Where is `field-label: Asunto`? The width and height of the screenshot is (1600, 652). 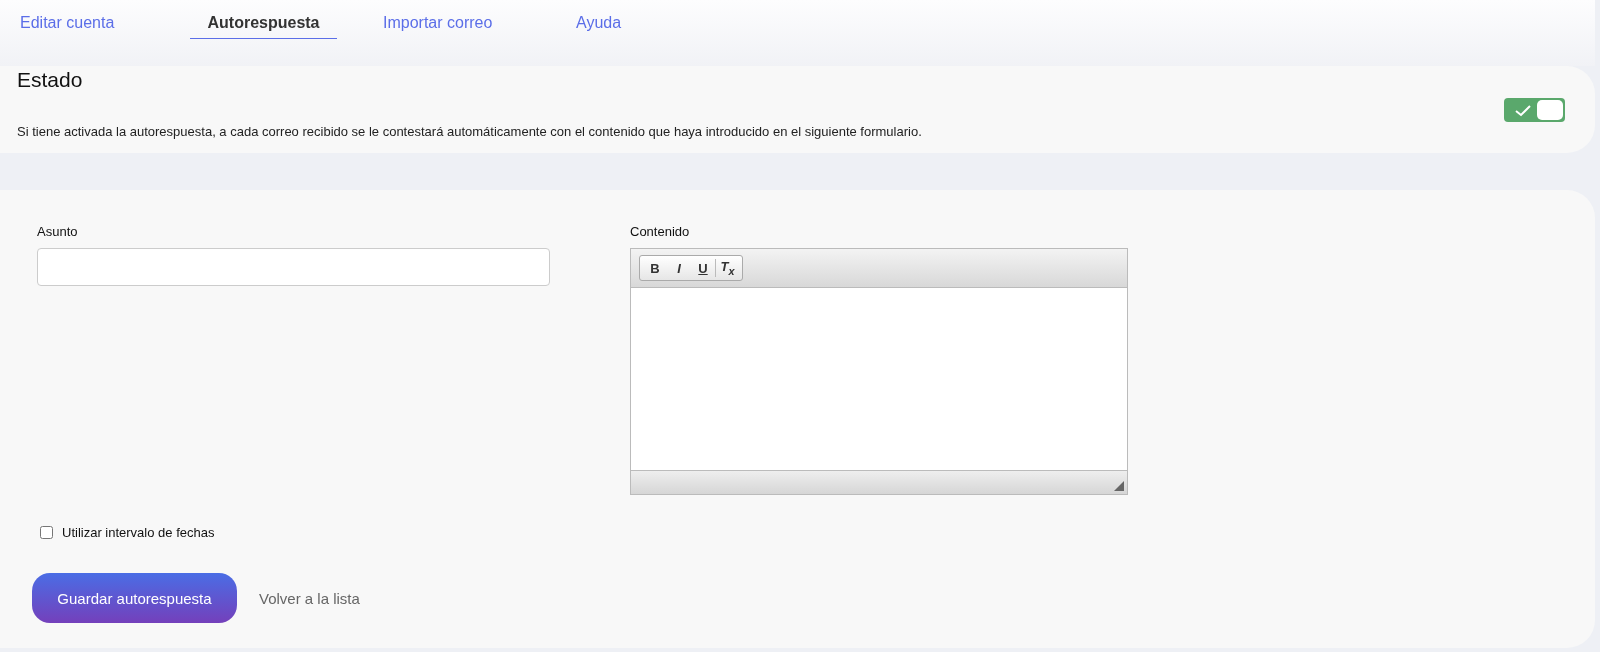 field-label: Asunto is located at coordinates (58, 231).